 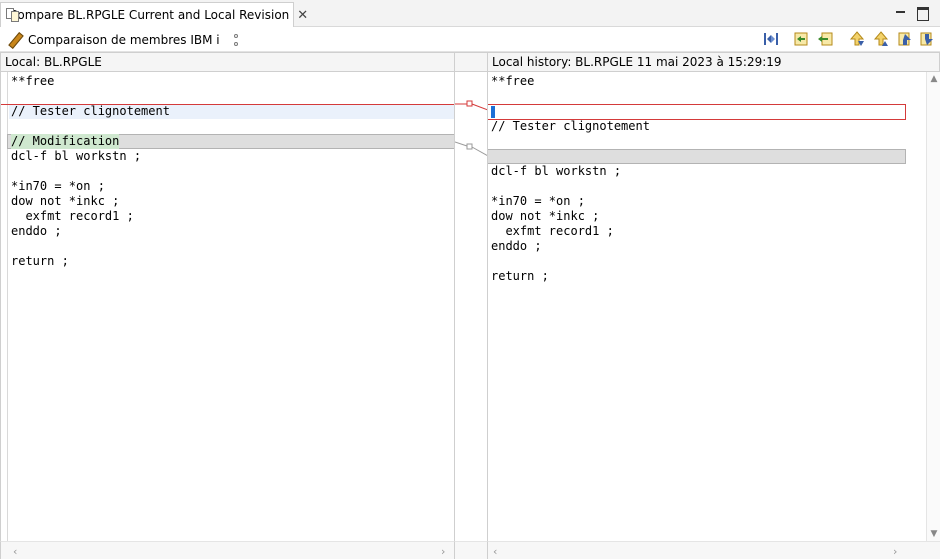 I want to click on diff-connector-column, so click(x=471, y=306).